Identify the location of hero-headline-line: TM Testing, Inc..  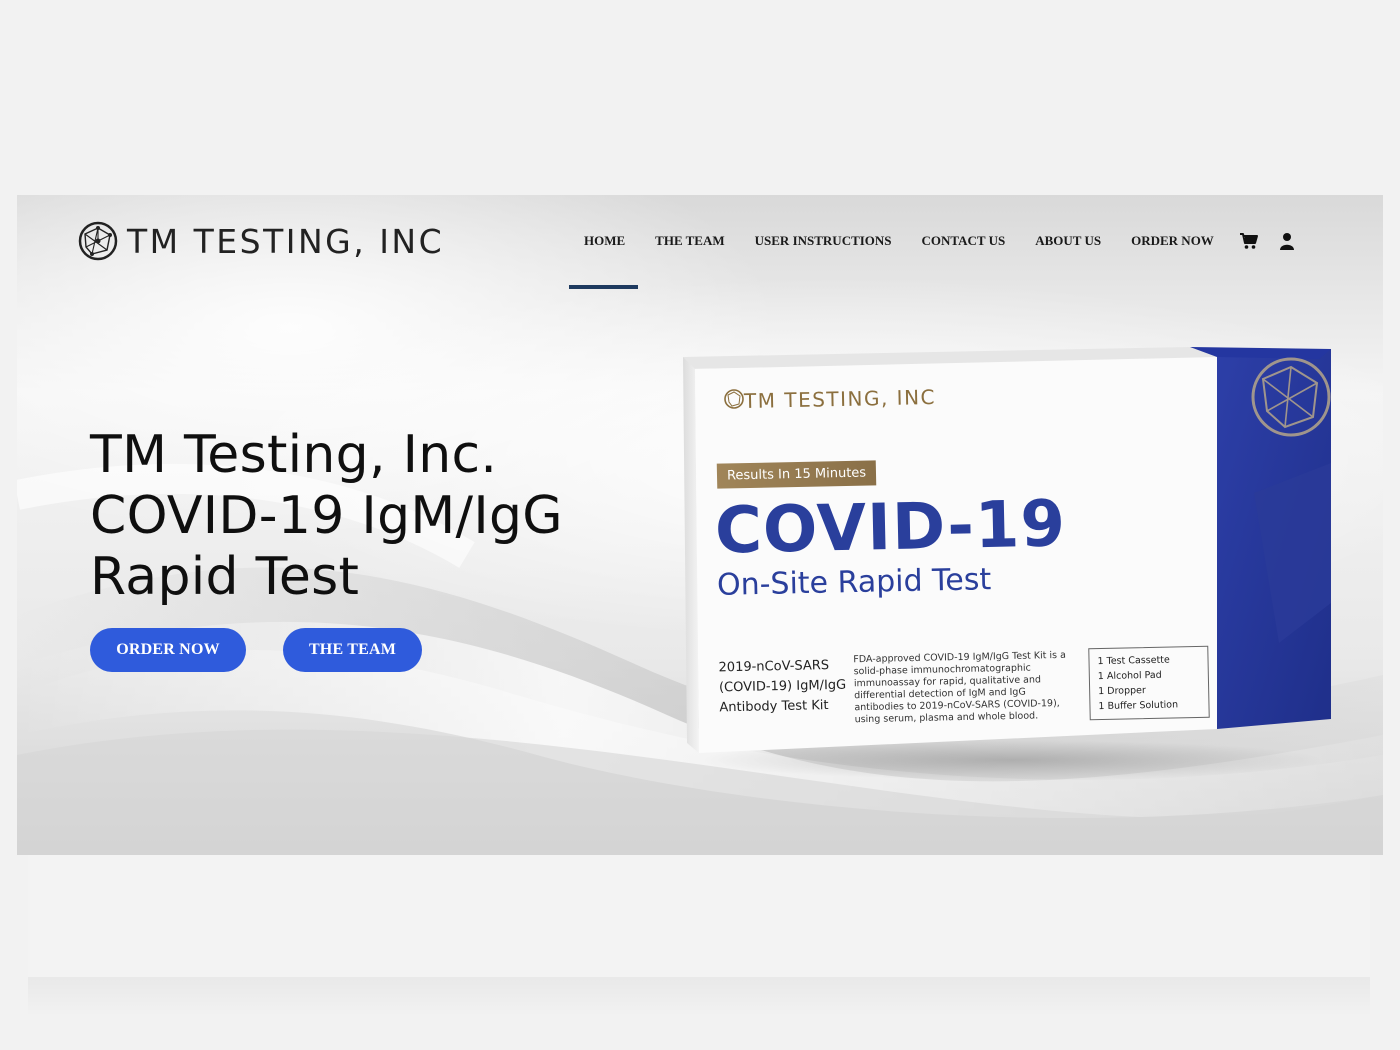
(294, 455).